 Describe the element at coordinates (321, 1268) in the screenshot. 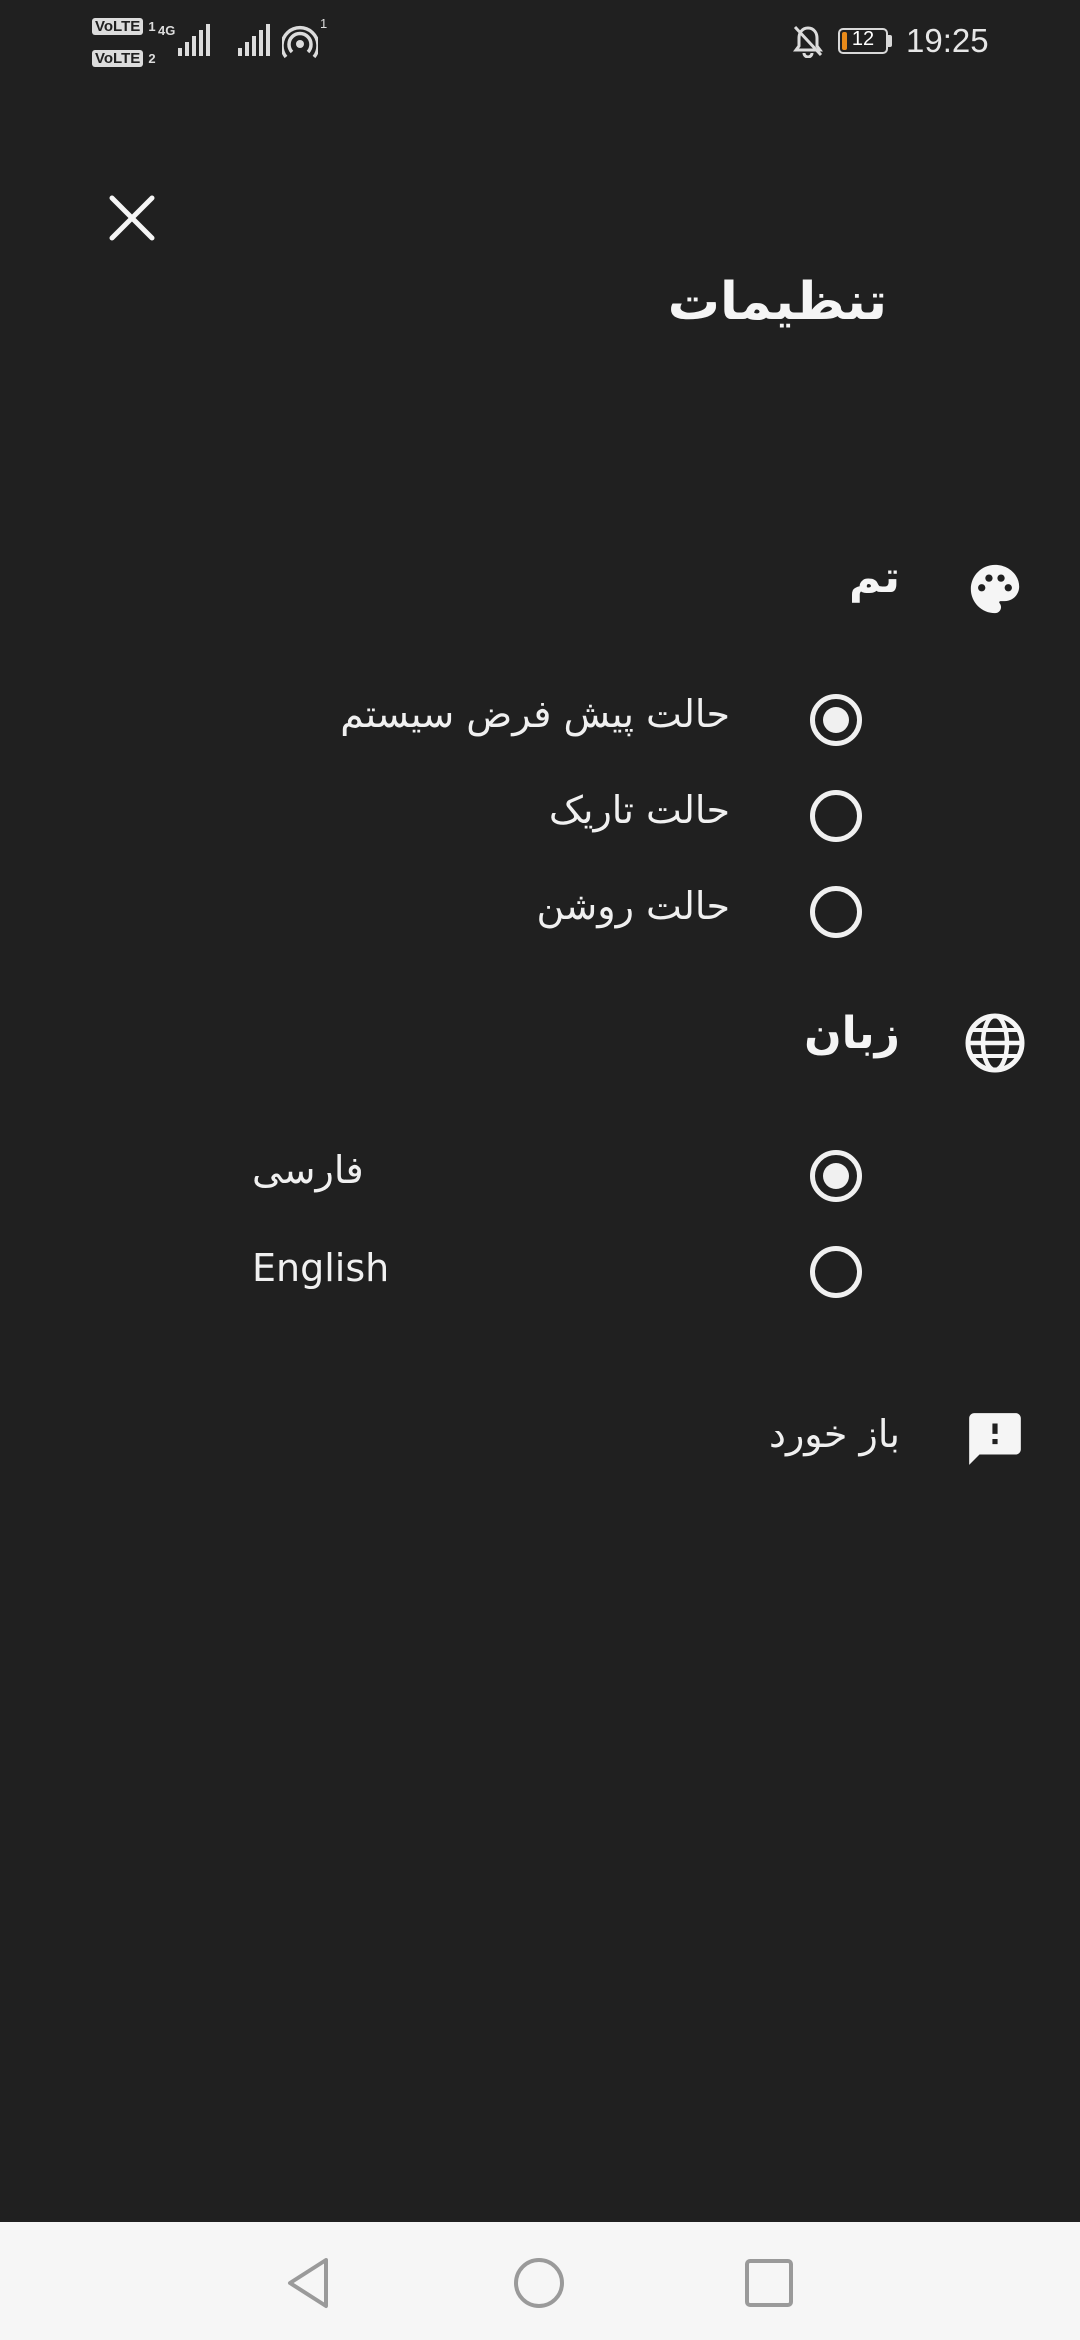

I see `option-label: English` at that location.